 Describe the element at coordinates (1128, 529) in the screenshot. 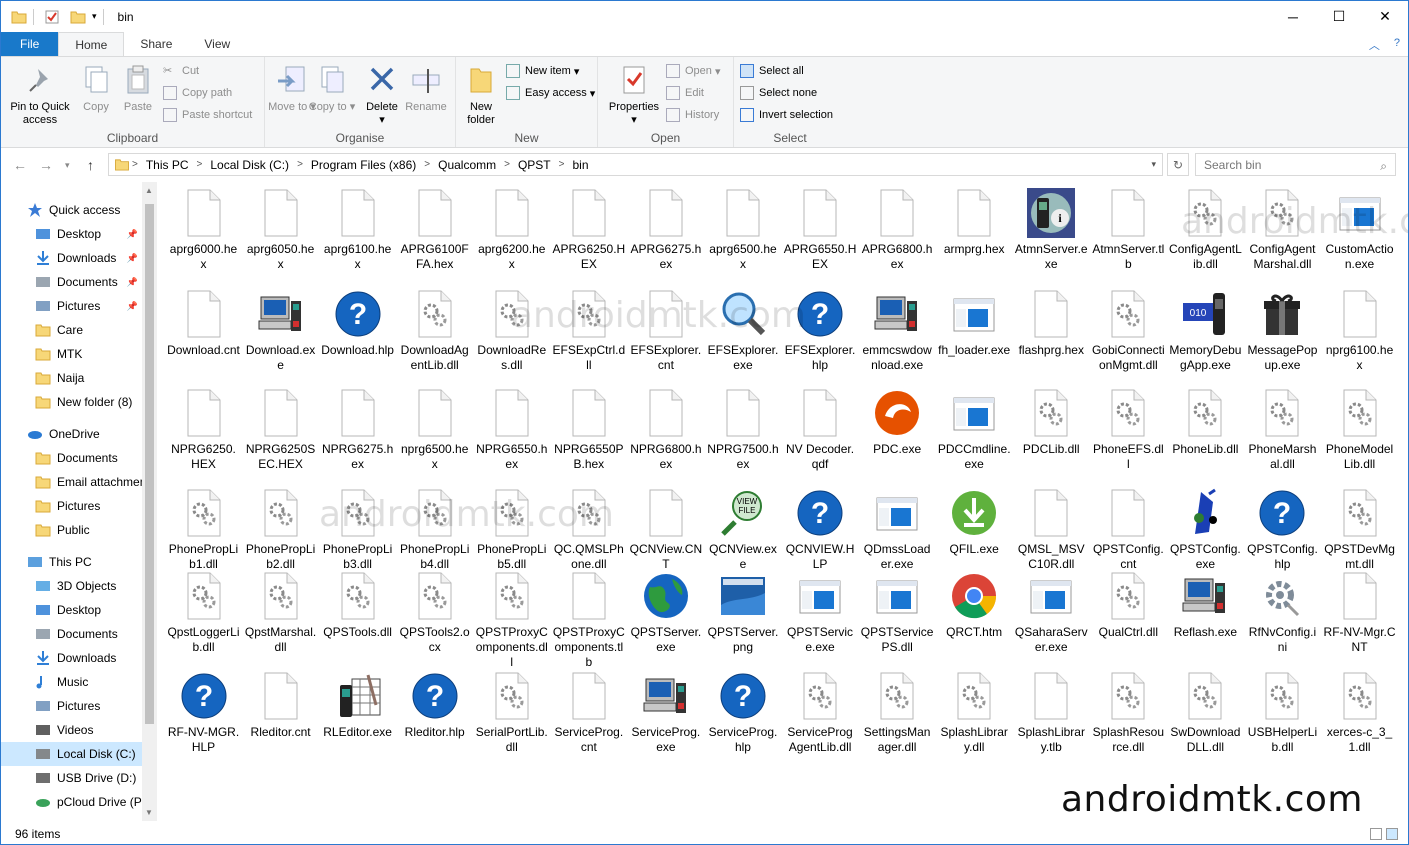

I see `file-item: QPSTConfig.cnt` at that location.